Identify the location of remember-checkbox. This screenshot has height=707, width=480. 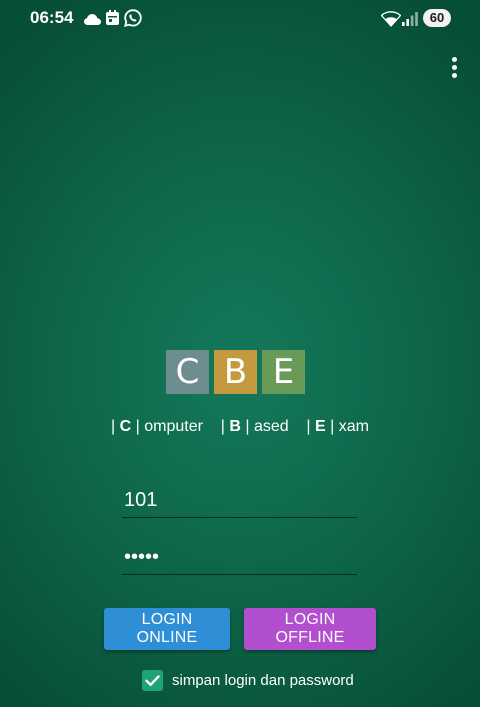
(152, 680).